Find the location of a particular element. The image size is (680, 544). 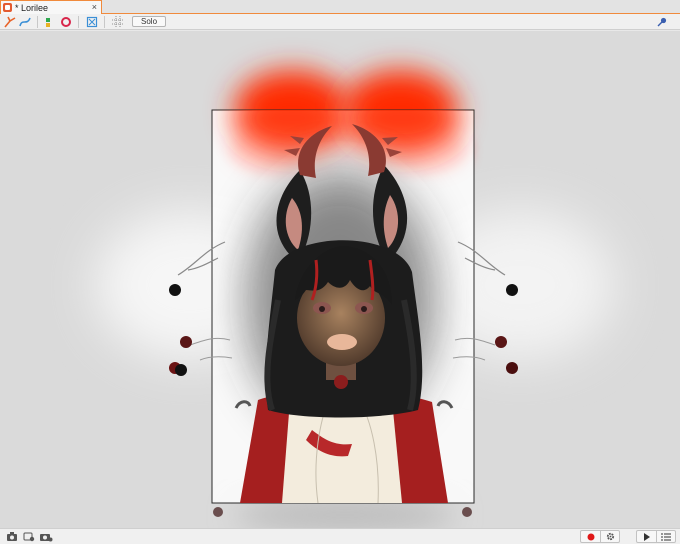

camera-settings-button is located at coordinates (29, 536).